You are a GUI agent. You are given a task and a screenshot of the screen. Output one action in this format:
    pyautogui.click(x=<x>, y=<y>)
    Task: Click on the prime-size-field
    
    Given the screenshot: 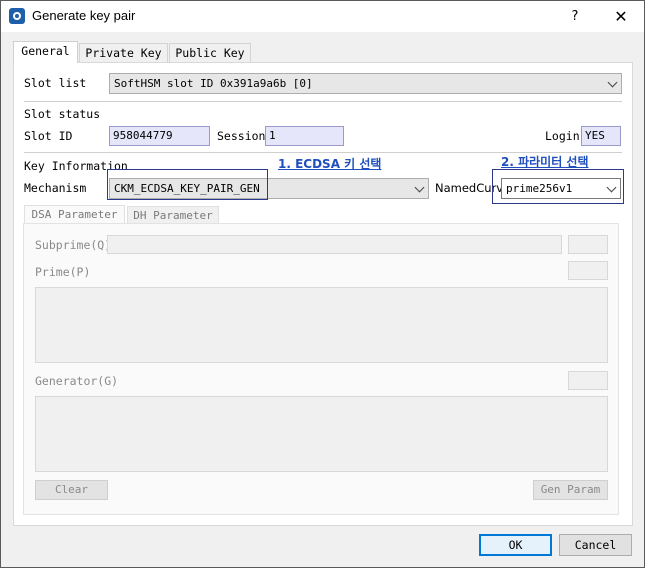 What is the action you would take?
    pyautogui.click(x=588, y=270)
    